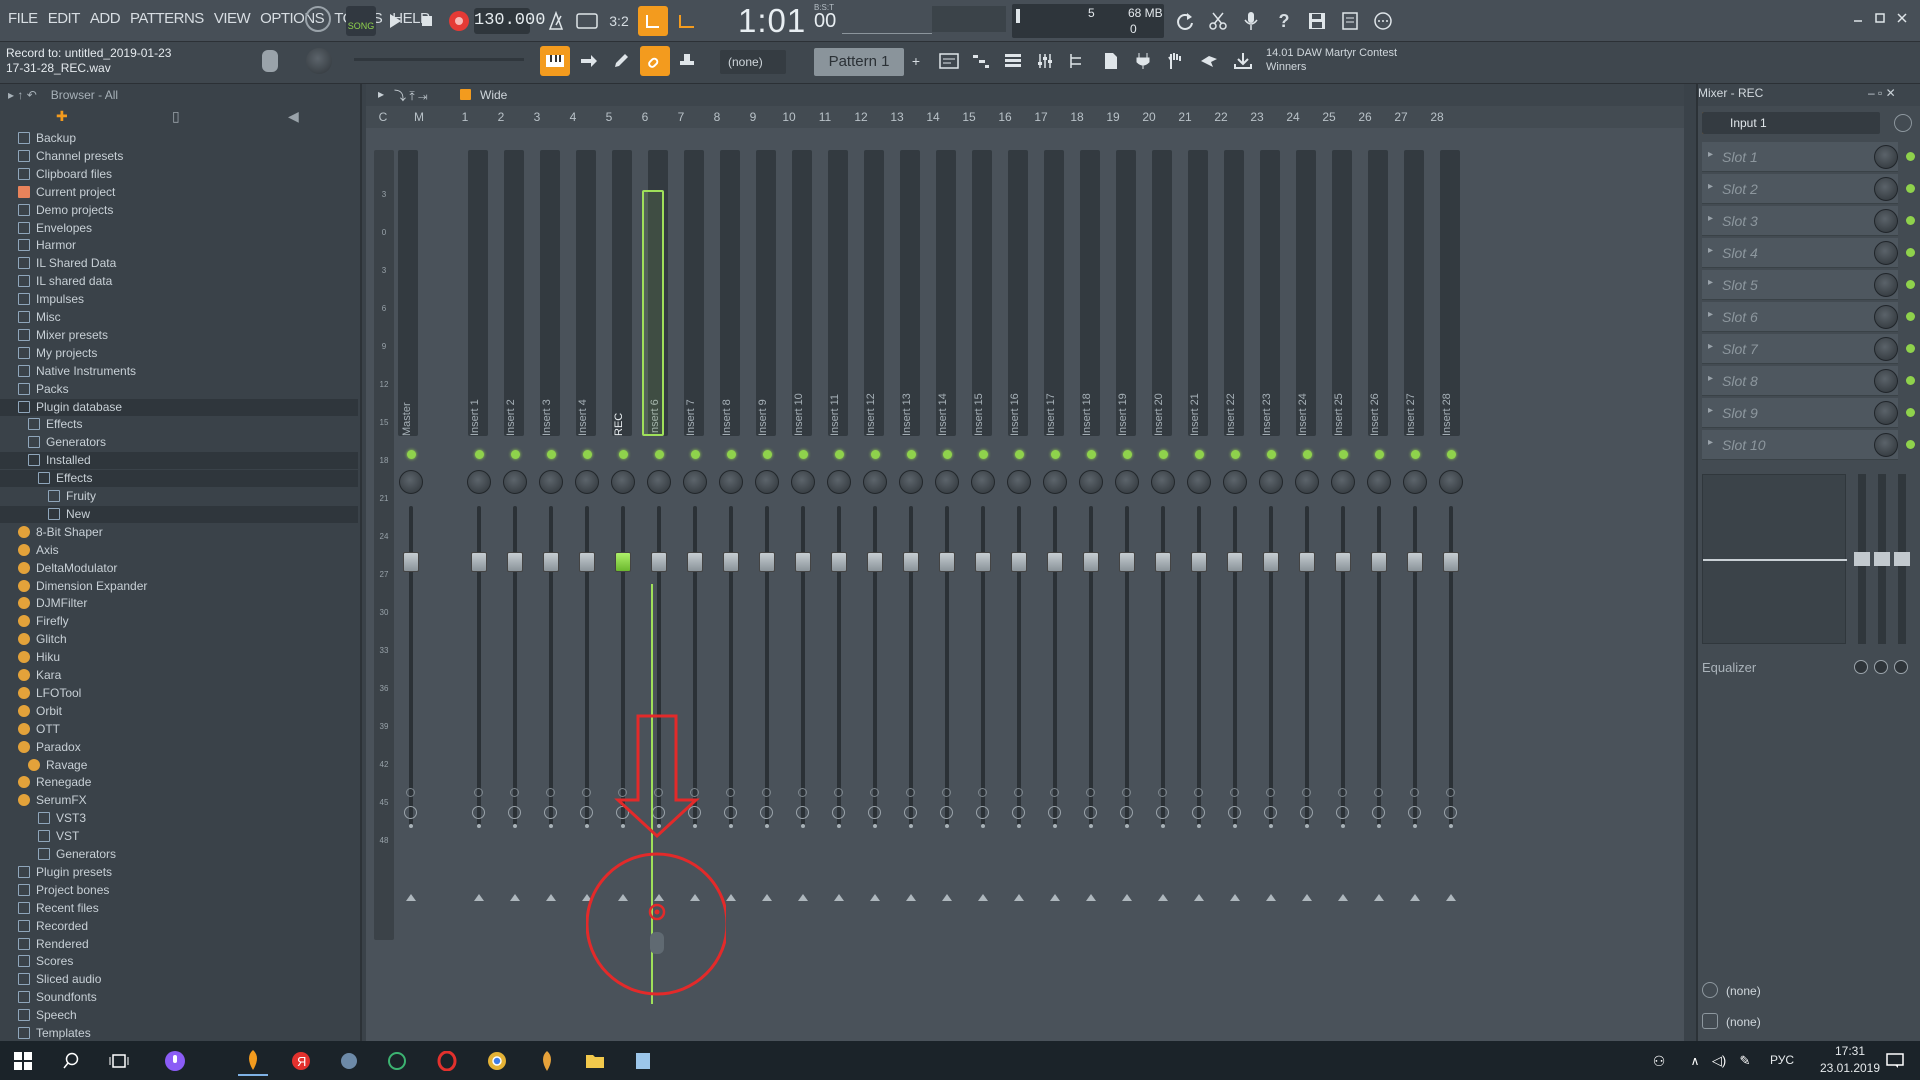 Image resolution: width=1920 pixels, height=1080 pixels. I want to click on ruler-track-number: 26, so click(1365, 117).